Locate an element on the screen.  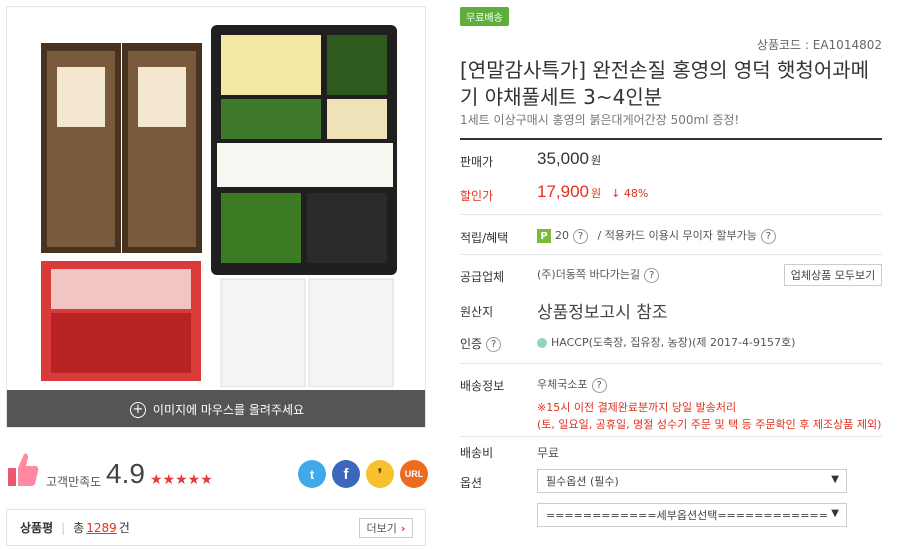
plus-icon: + is located at coordinates (137, 409).